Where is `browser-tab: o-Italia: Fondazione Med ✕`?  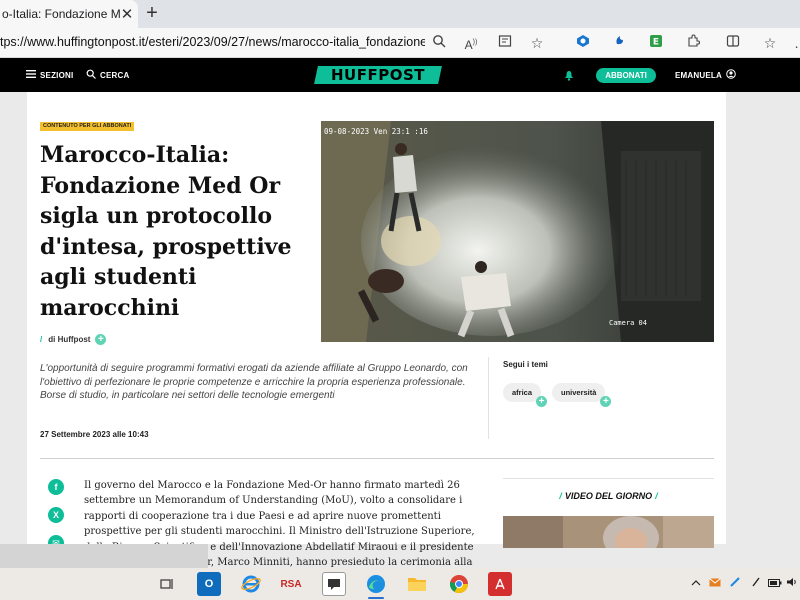 browser-tab: o-Italia: Fondazione Med ✕ is located at coordinates (69, 14).